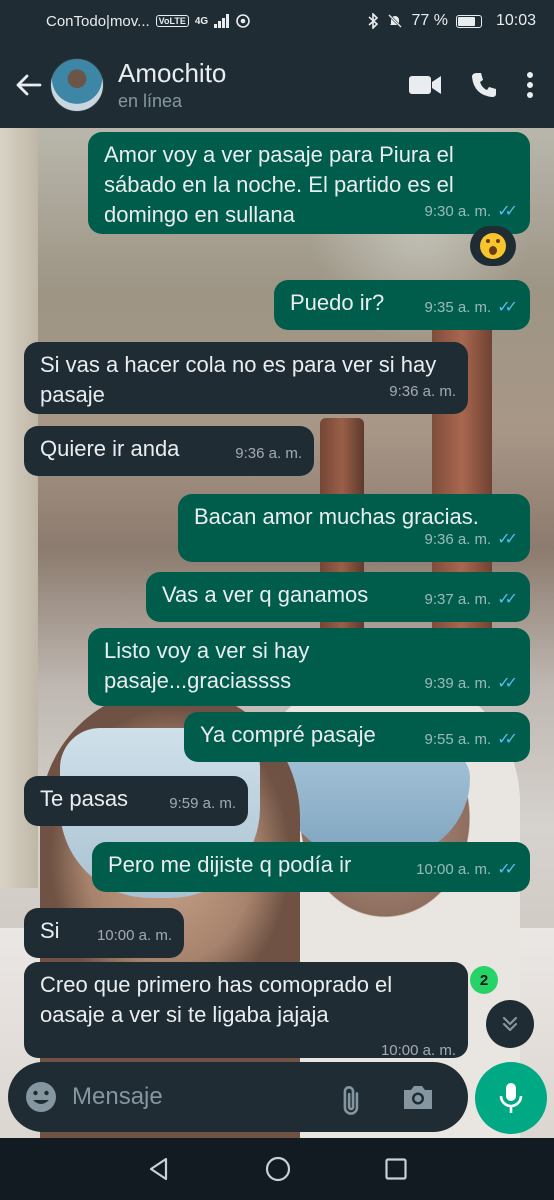 The height and width of the screenshot is (1200, 554). I want to click on chat-header: Amochito en línea, so click(277, 85).